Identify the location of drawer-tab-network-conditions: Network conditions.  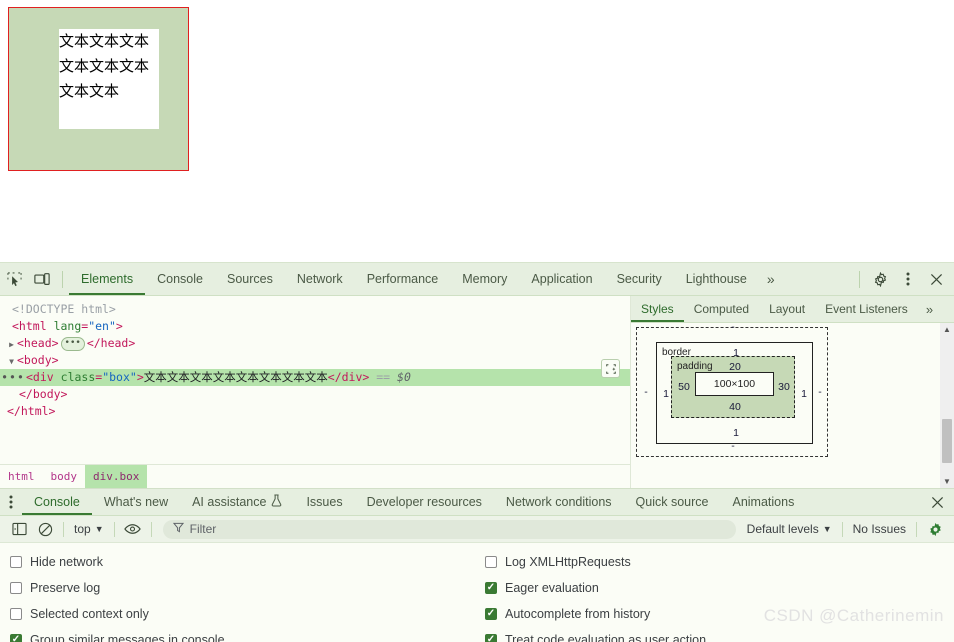
(559, 502).